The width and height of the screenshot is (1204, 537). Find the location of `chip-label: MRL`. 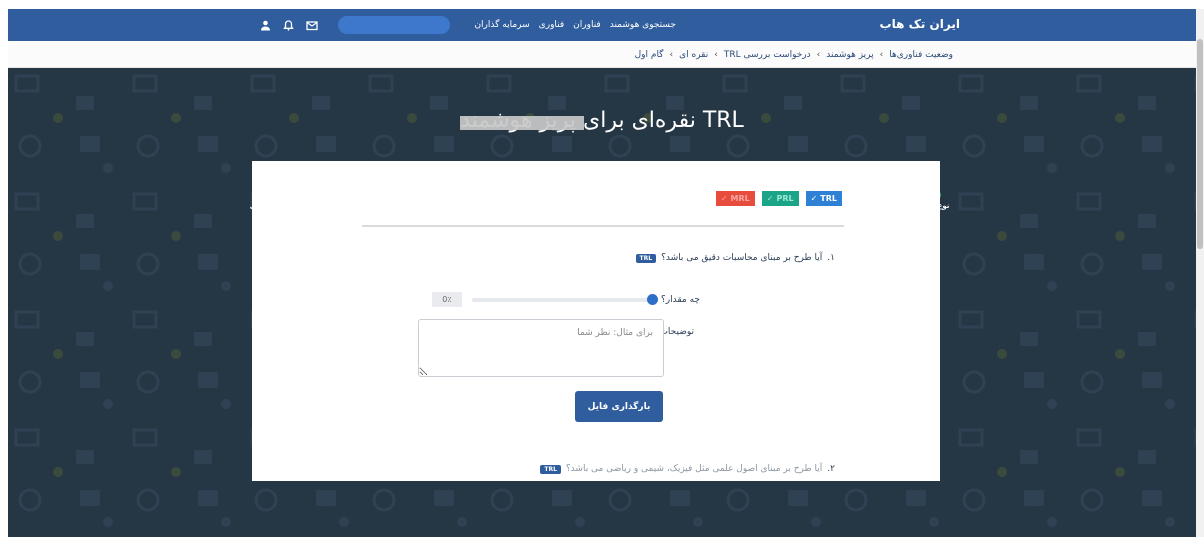

chip-label: MRL is located at coordinates (740, 198).